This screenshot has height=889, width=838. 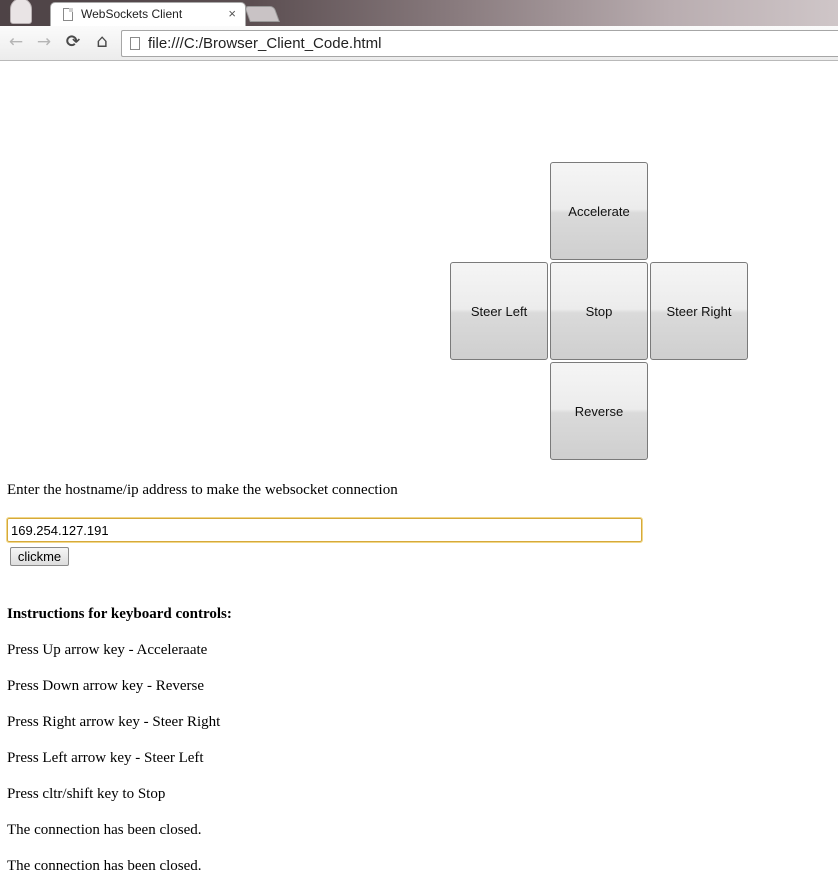 What do you see at coordinates (107, 650) in the screenshot?
I see `instruction-item: Press Up arrow key - Acceleraate` at bounding box center [107, 650].